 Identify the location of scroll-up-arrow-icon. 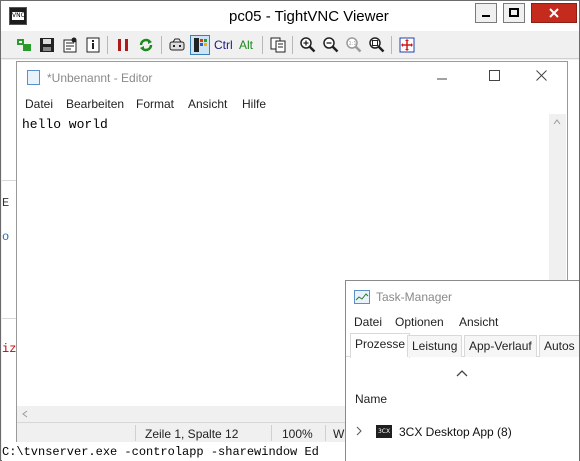
(557, 122).